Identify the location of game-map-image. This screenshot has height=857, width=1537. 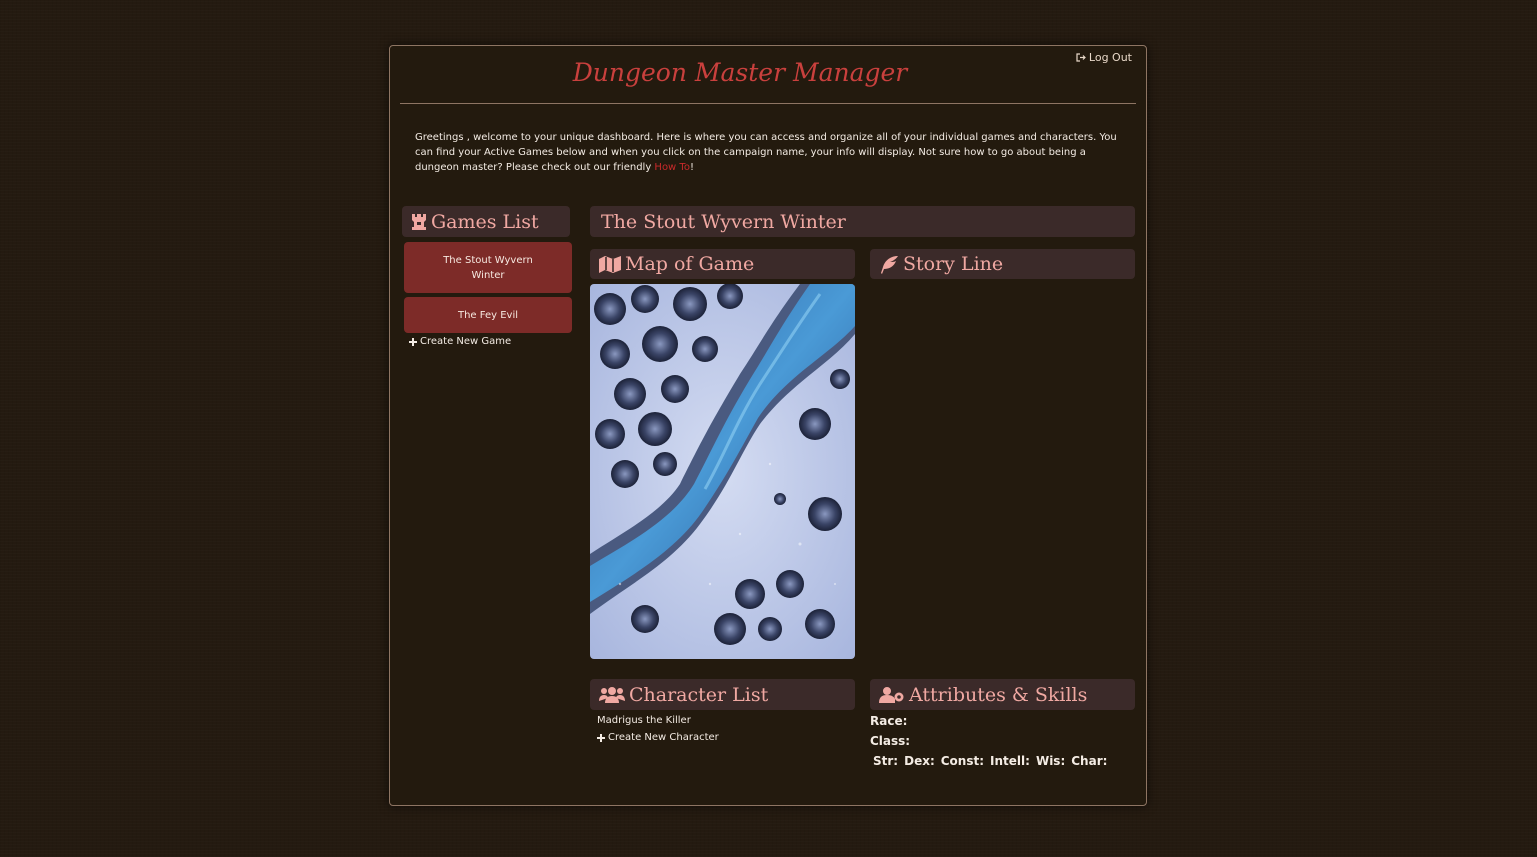
(722, 471).